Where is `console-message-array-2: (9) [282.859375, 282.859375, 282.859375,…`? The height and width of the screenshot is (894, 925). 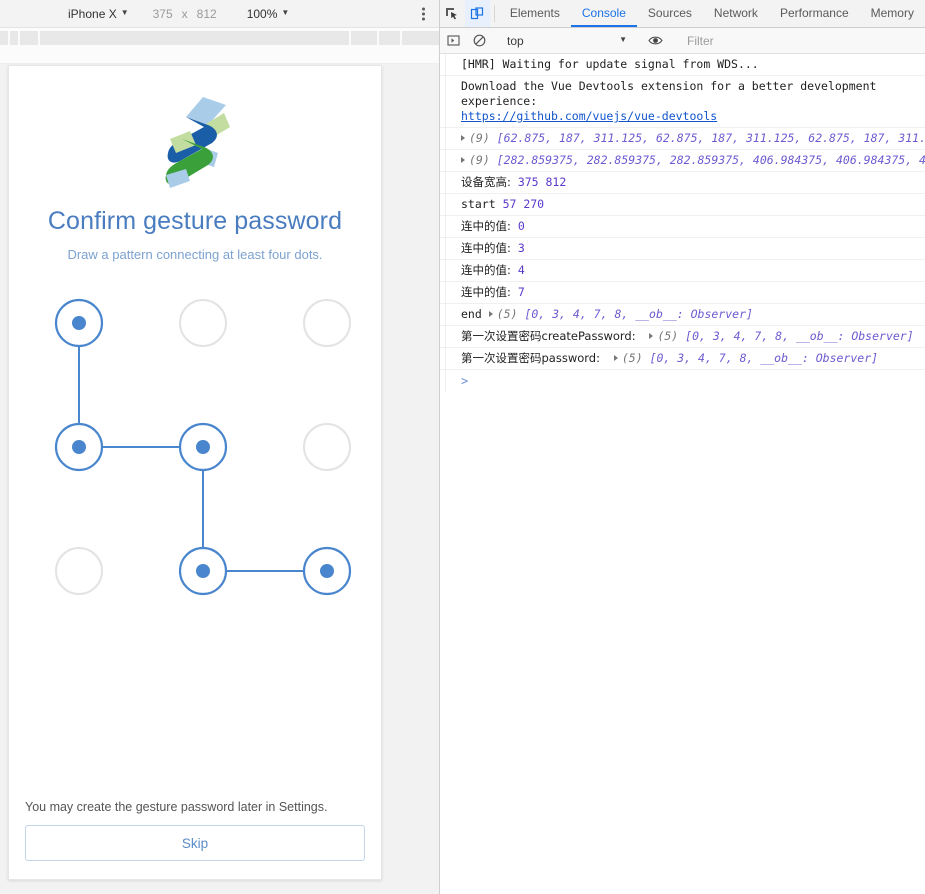 console-message-array-2: (9) [282.859375, 282.859375, 282.859375,… is located at coordinates (682, 161).